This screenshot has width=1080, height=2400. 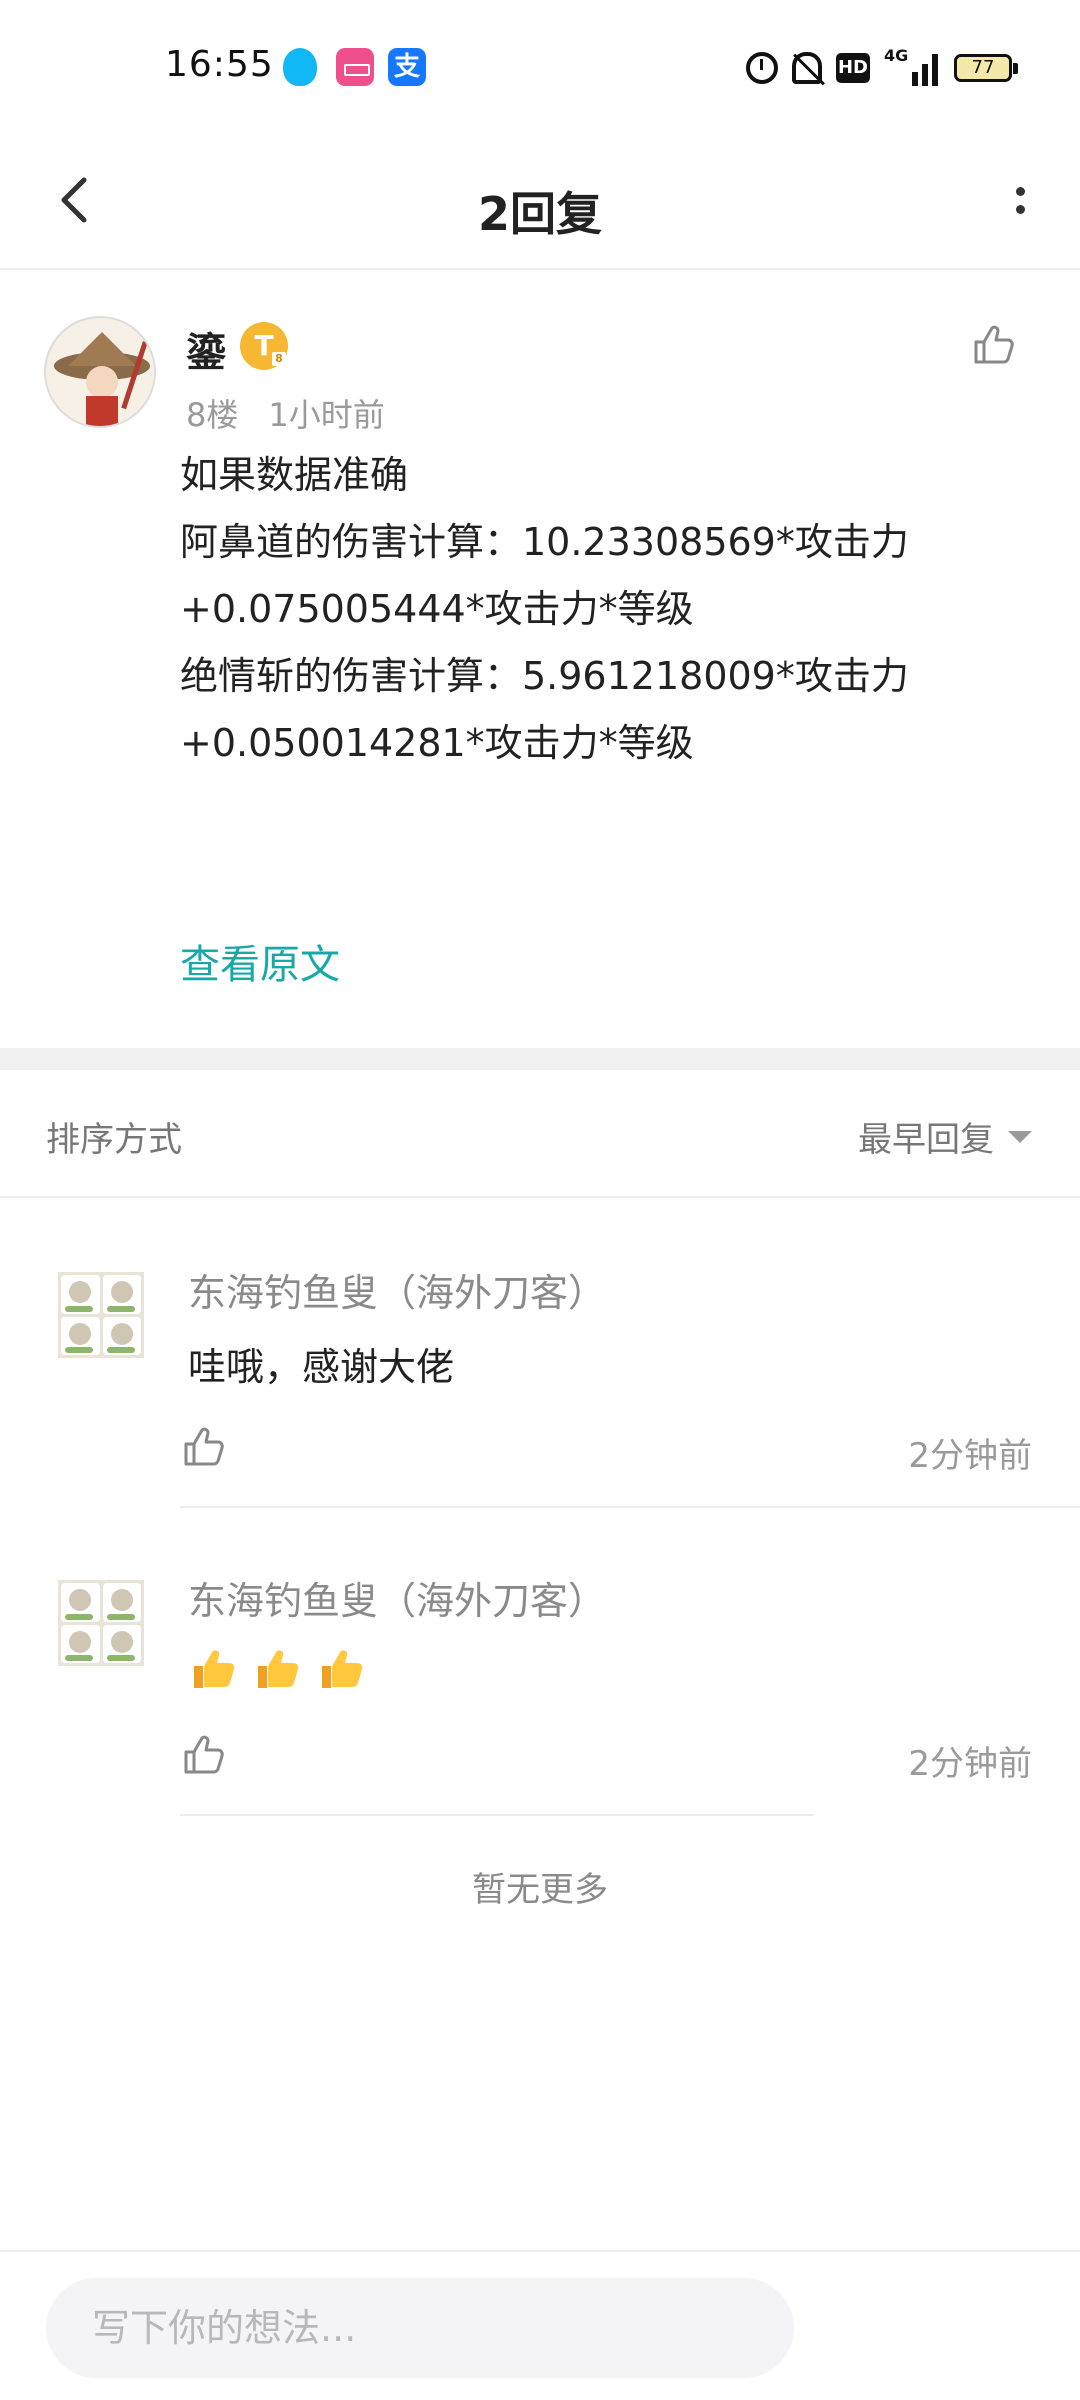 I want to click on signal-icon: 4G, so click(x=912, y=66).